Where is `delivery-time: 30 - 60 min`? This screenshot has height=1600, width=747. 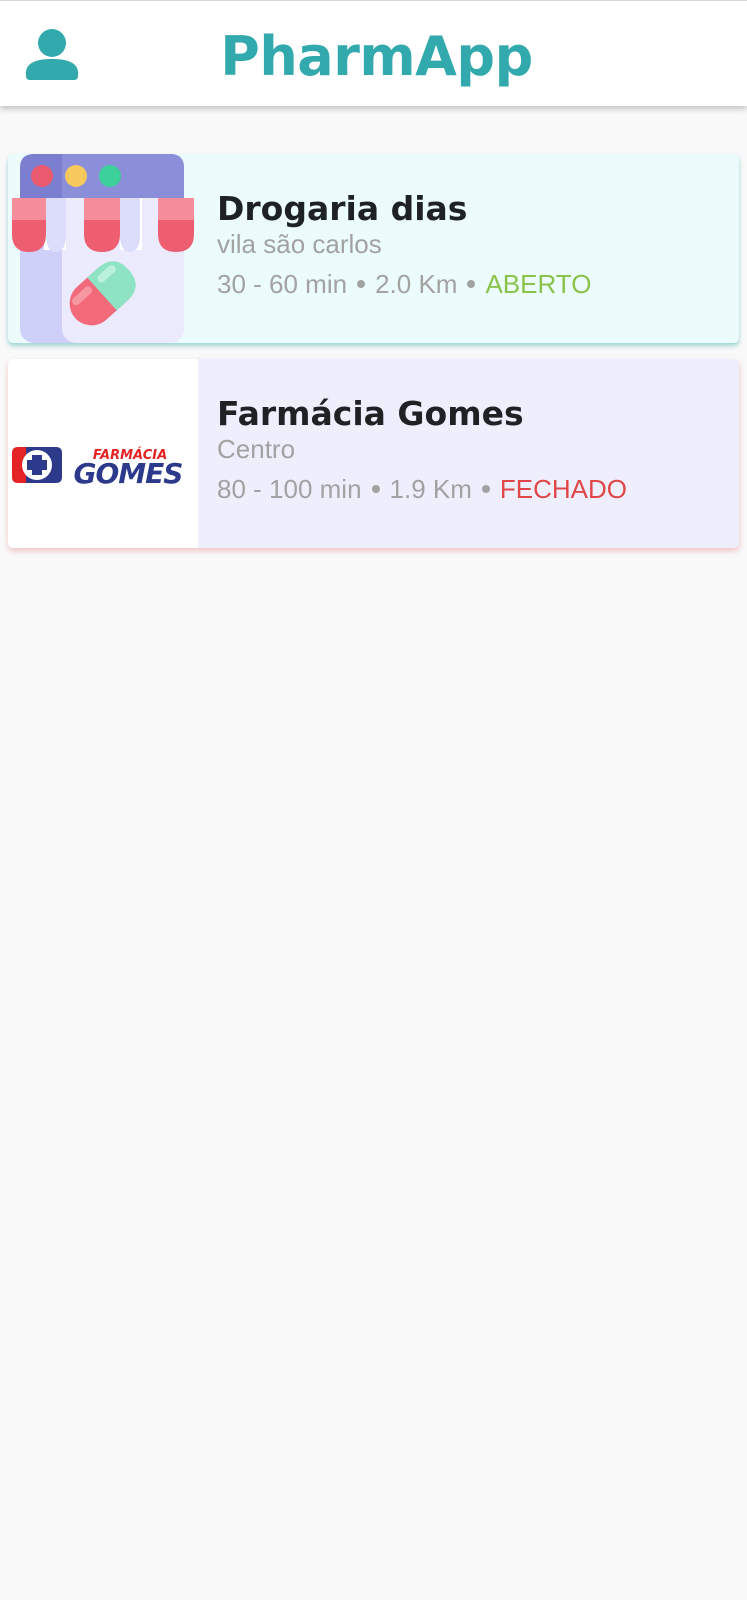 delivery-time: 30 - 60 min is located at coordinates (282, 284).